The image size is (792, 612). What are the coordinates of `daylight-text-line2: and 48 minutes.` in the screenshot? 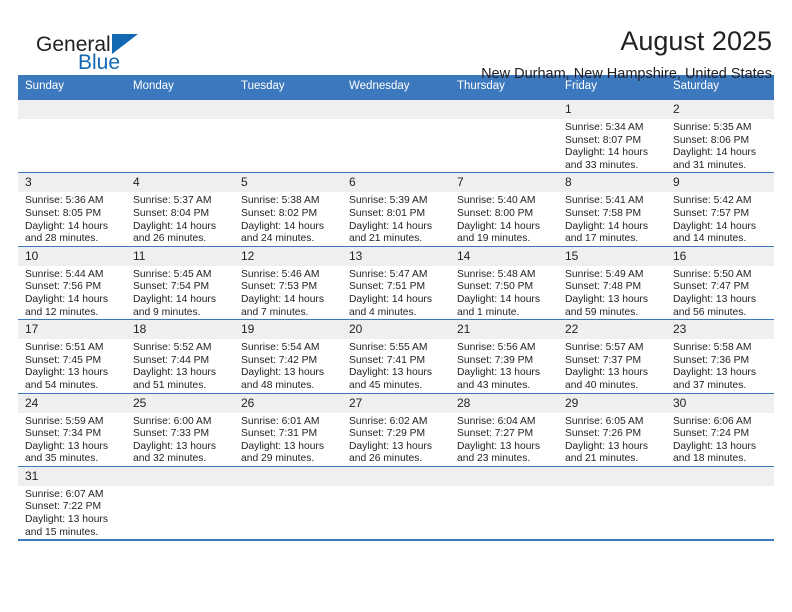 It's located at (278, 385).